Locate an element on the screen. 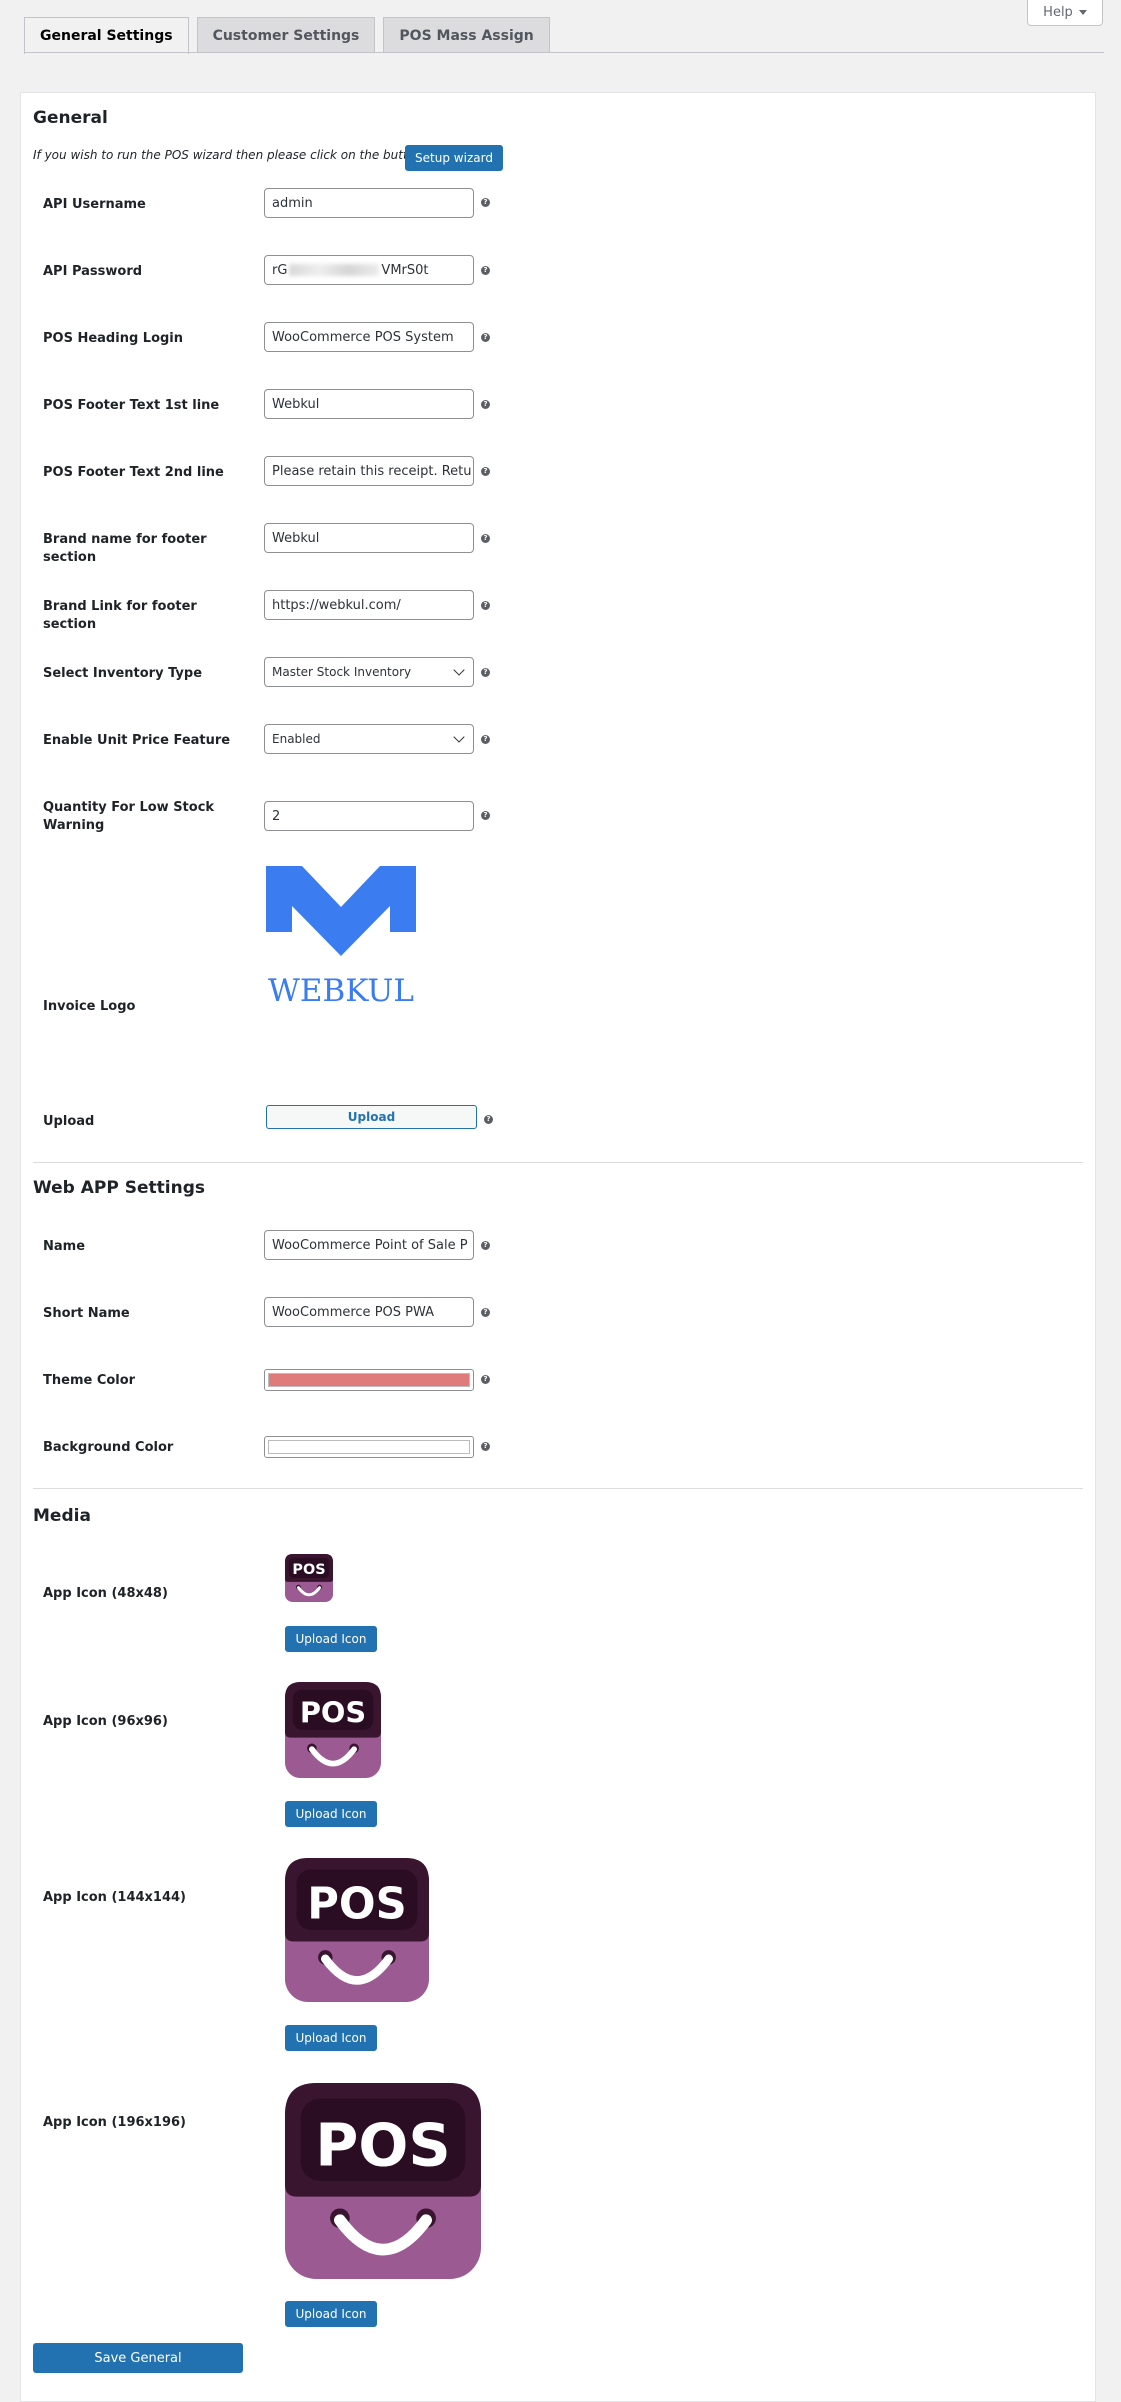 This screenshot has height=2402, width=1121. app-icon-96-image: POS is located at coordinates (333, 1730).